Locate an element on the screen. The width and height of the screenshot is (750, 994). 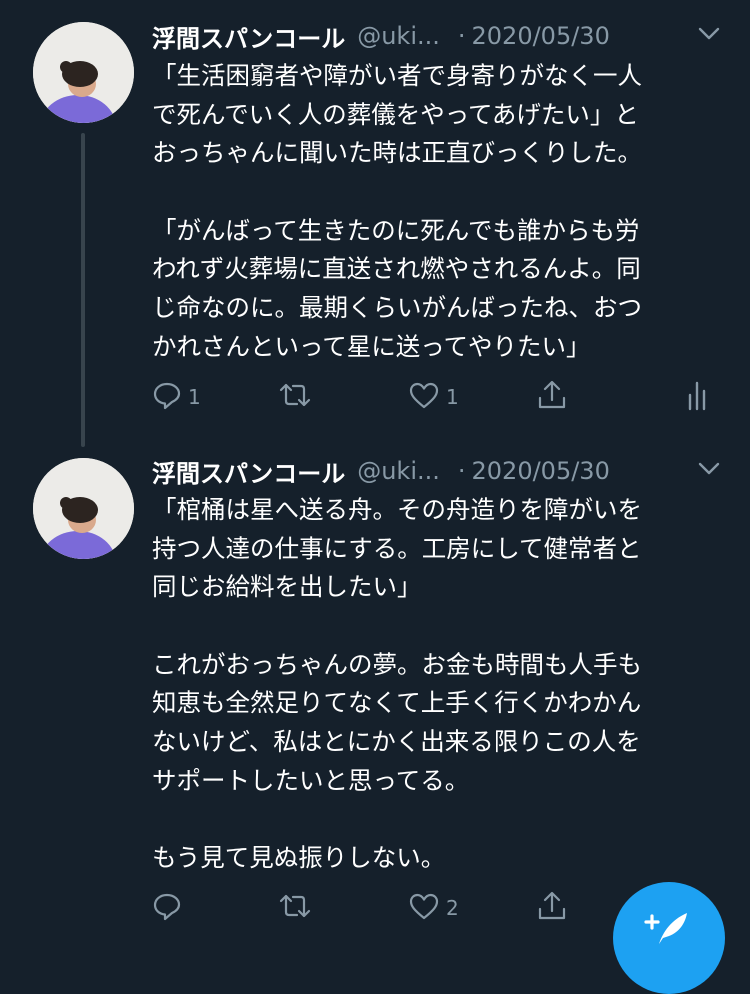
analytics-button is located at coordinates (699, 397).